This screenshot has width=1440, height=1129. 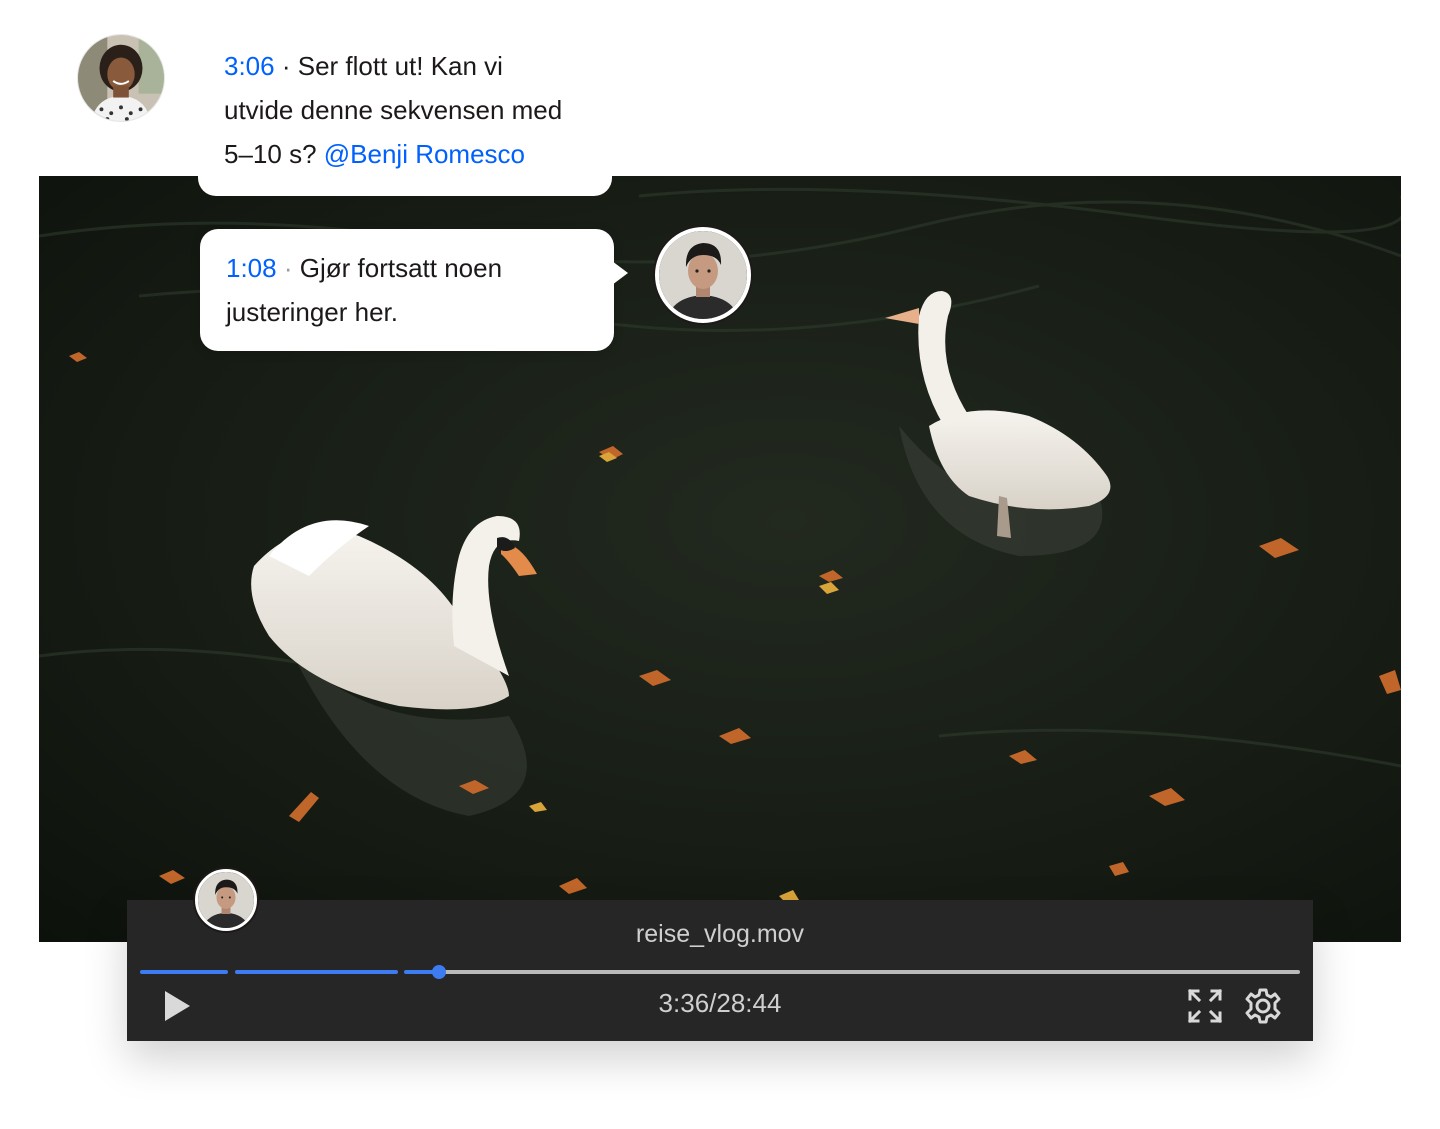 What do you see at coordinates (251, 268) in the screenshot?
I see `comment-timestamp-link: 1:08` at bounding box center [251, 268].